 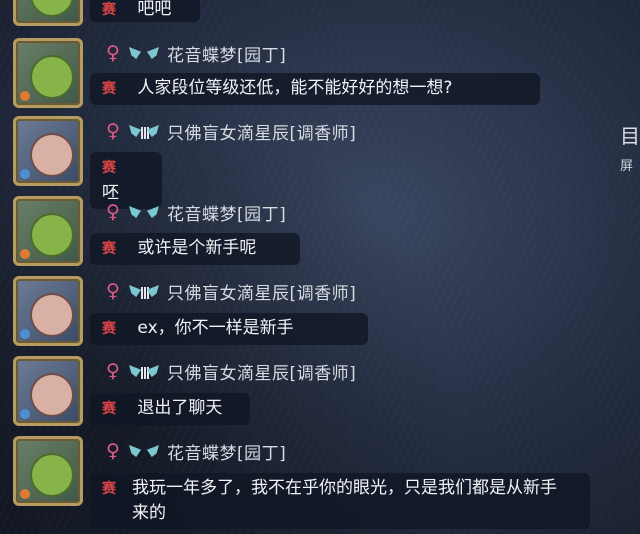 I want to click on message-text: 我玩一年多了，我不在乎你的眼光，只是我们都是从新手来的, so click(x=344, y=500).